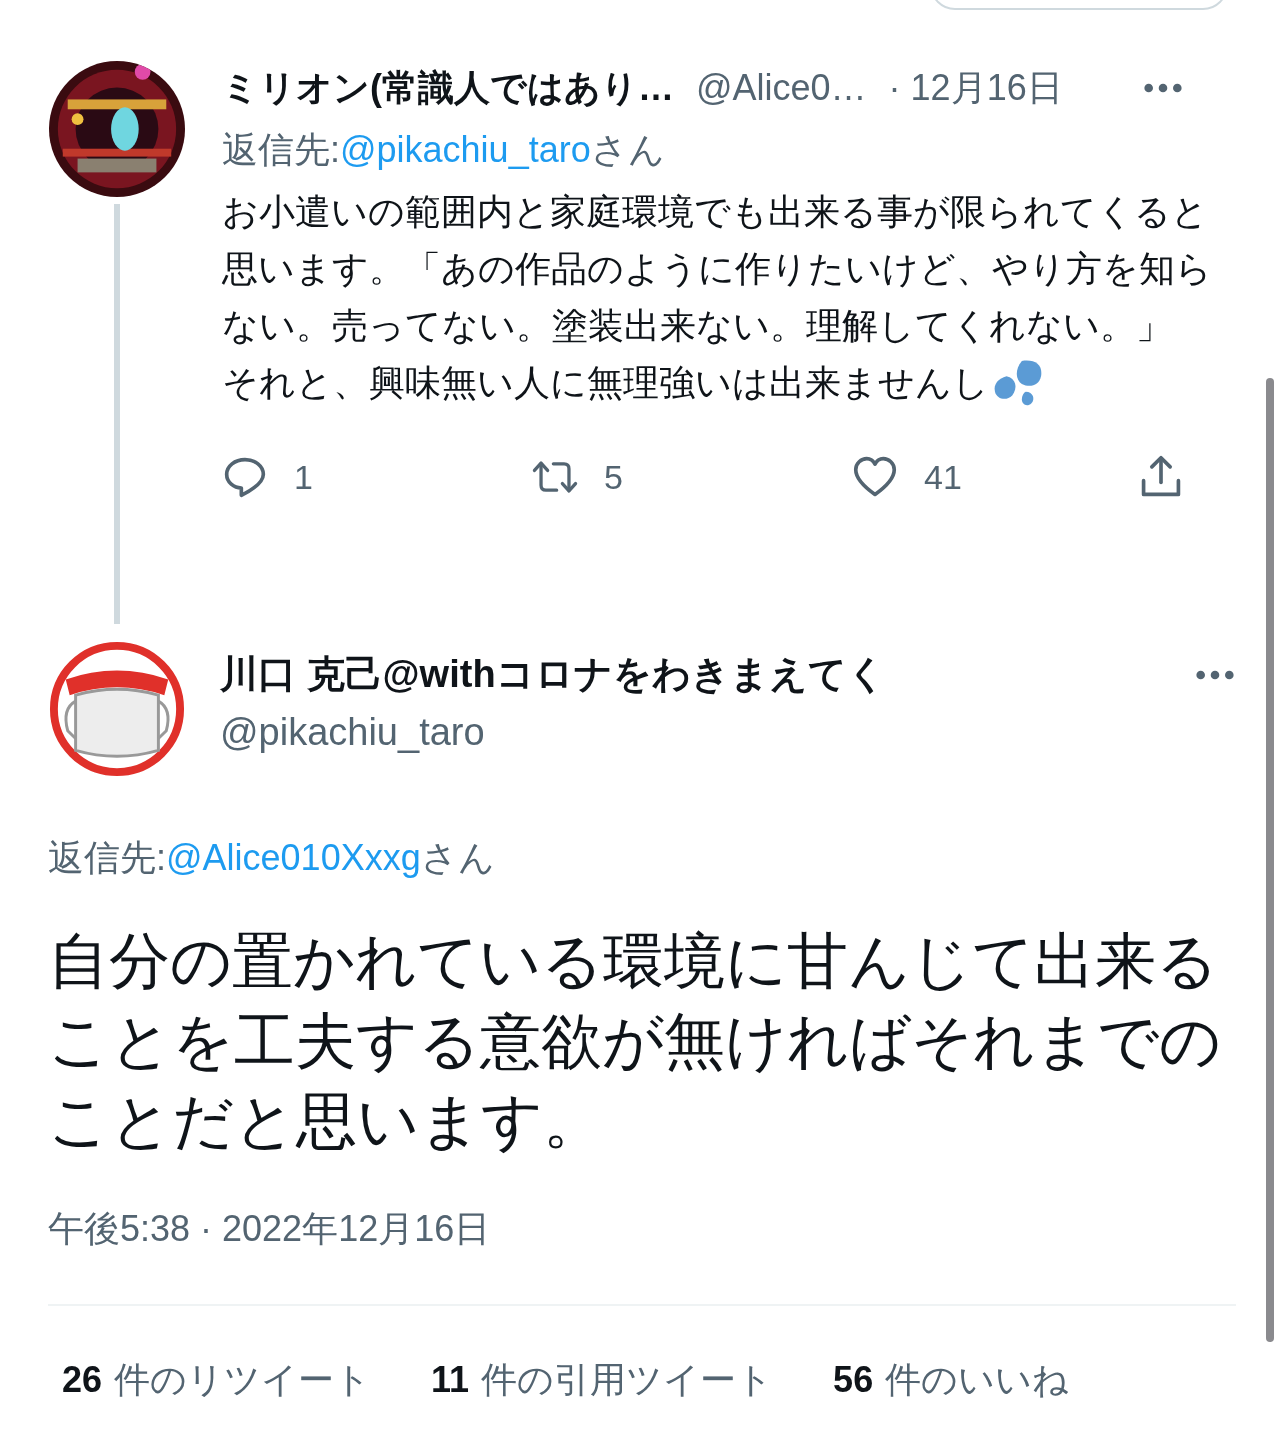  I want to click on avatar-drawing, so click(117, 709).